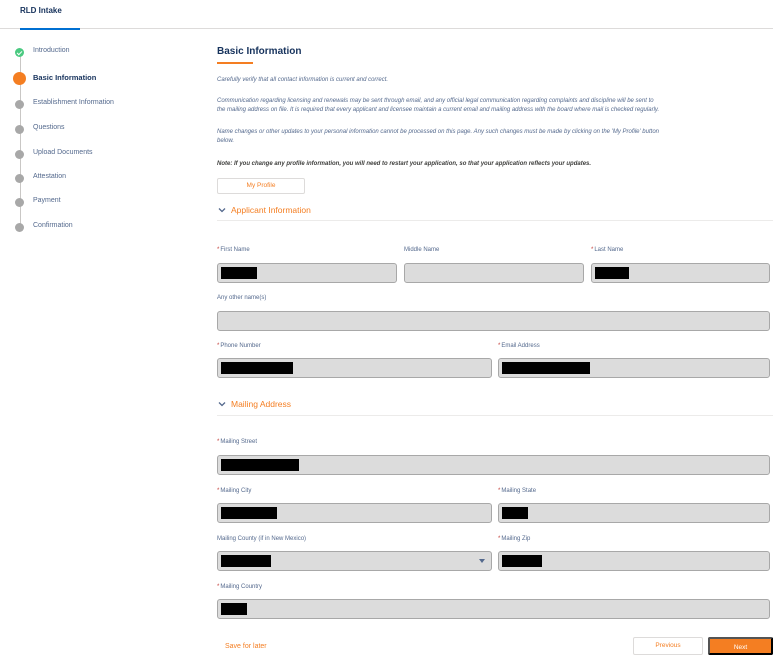 The image size is (773, 665). What do you see at coordinates (634, 368) in the screenshot?
I see `email-address-field` at bounding box center [634, 368].